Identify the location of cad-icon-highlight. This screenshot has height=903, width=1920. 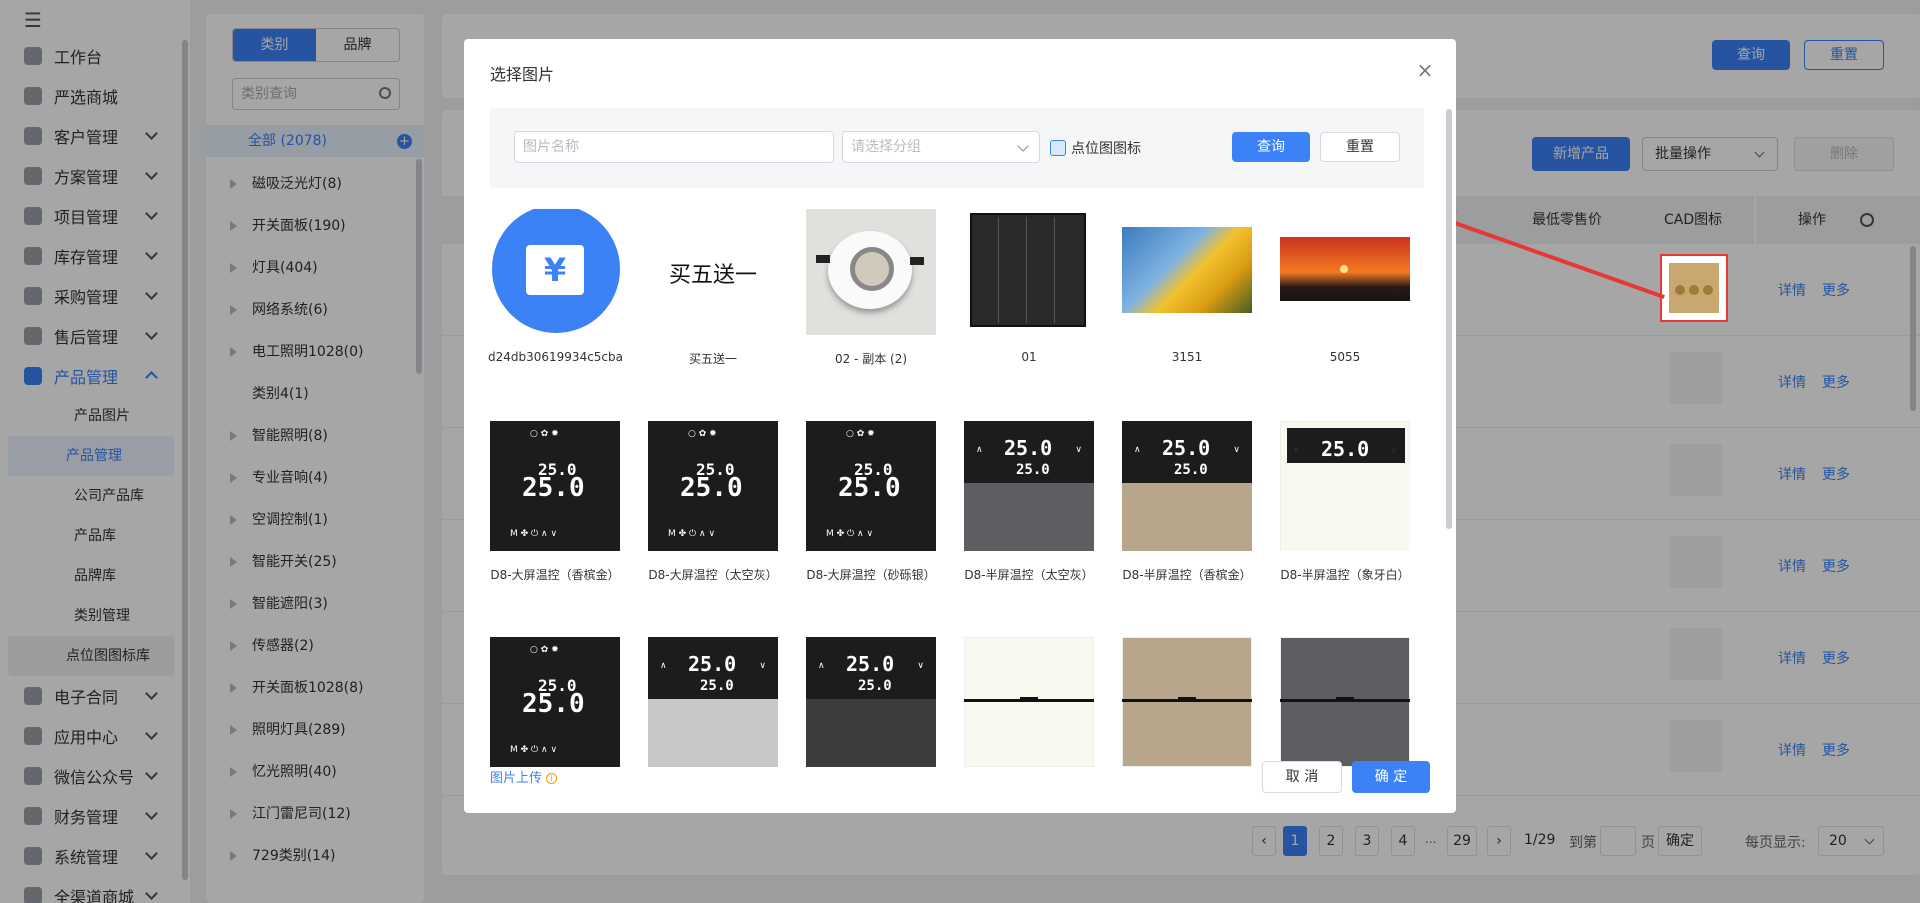
(1694, 288).